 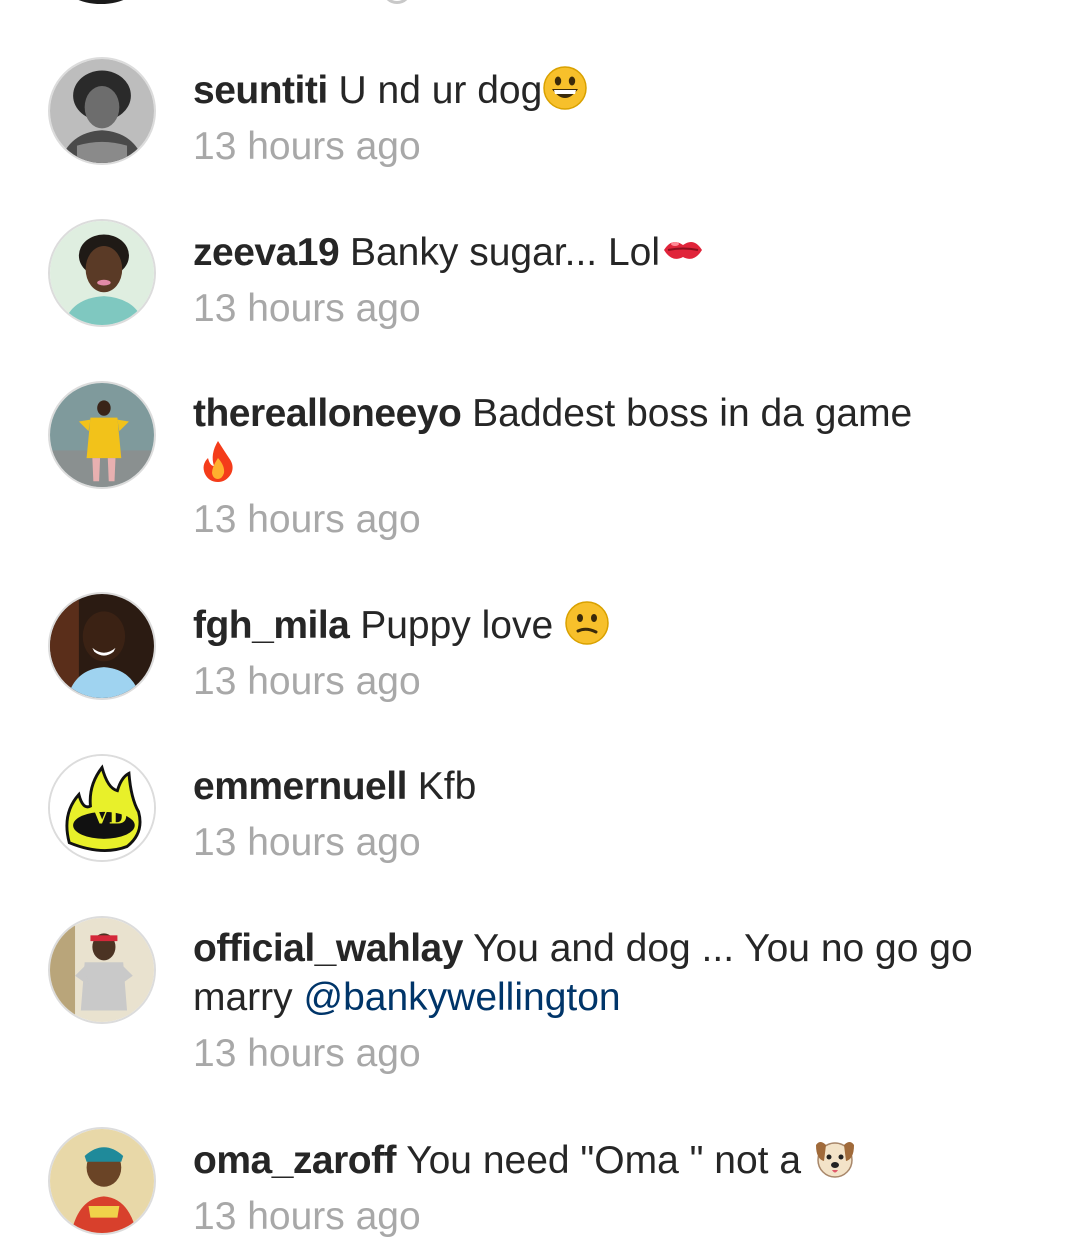 What do you see at coordinates (692, 413) in the screenshot?
I see `comment-text: Baddest boss in da game` at bounding box center [692, 413].